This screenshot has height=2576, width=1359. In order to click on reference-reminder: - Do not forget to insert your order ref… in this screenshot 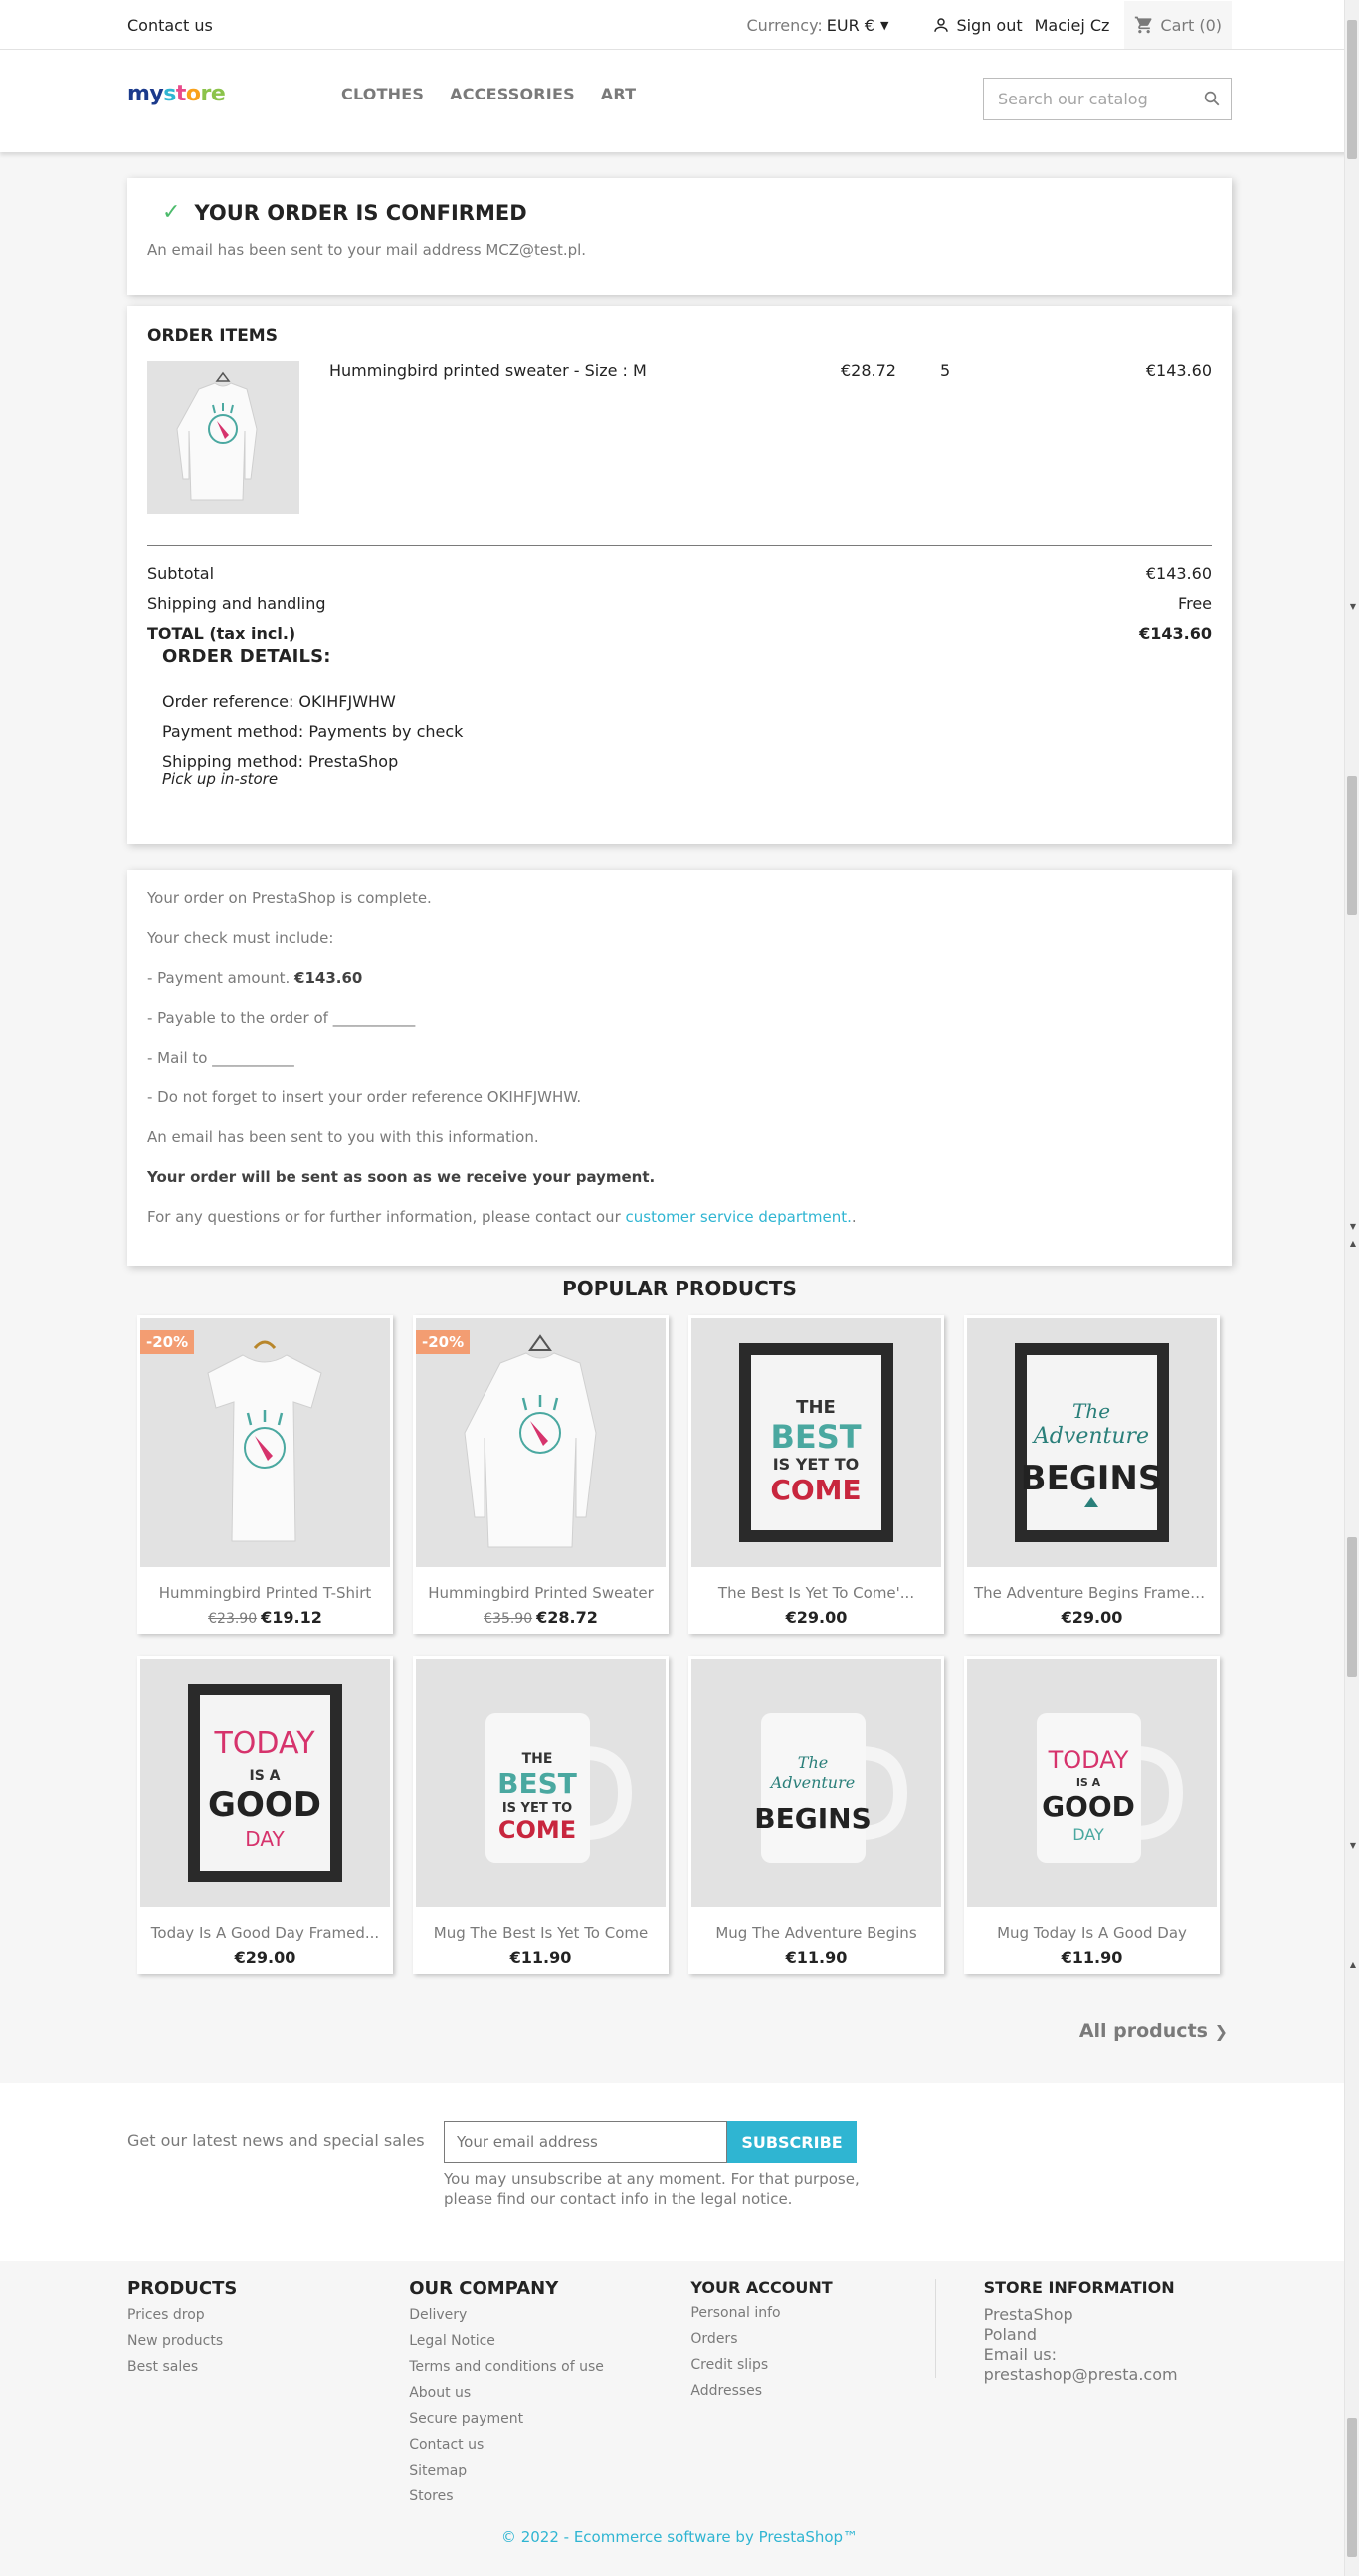, I will do `click(364, 1097)`.